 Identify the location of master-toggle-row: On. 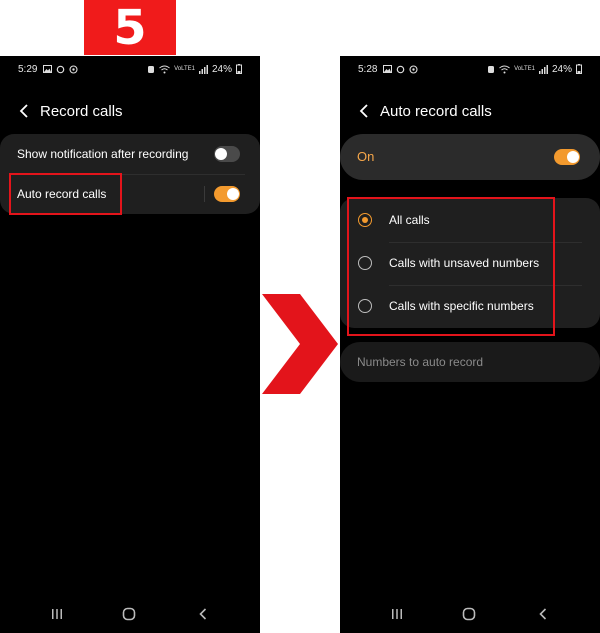
(470, 157).